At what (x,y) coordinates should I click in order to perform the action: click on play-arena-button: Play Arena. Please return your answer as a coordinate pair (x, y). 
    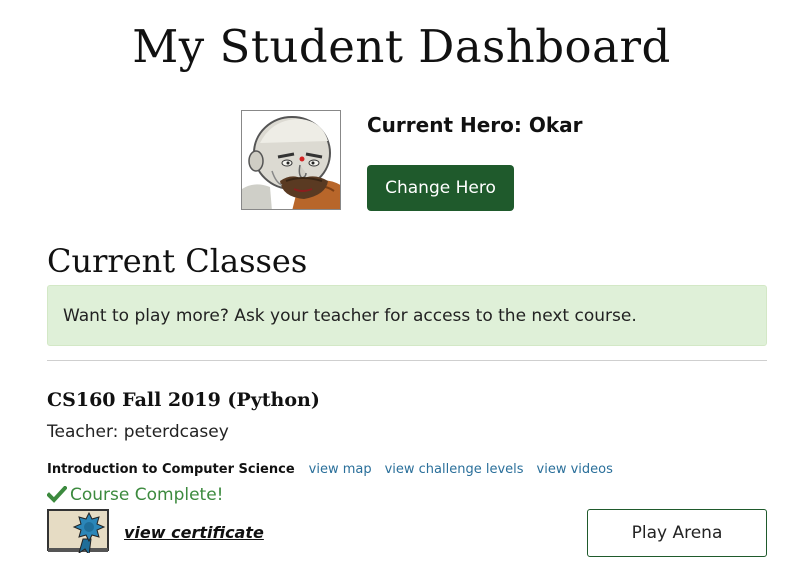
    Looking at the image, I should click on (677, 533).